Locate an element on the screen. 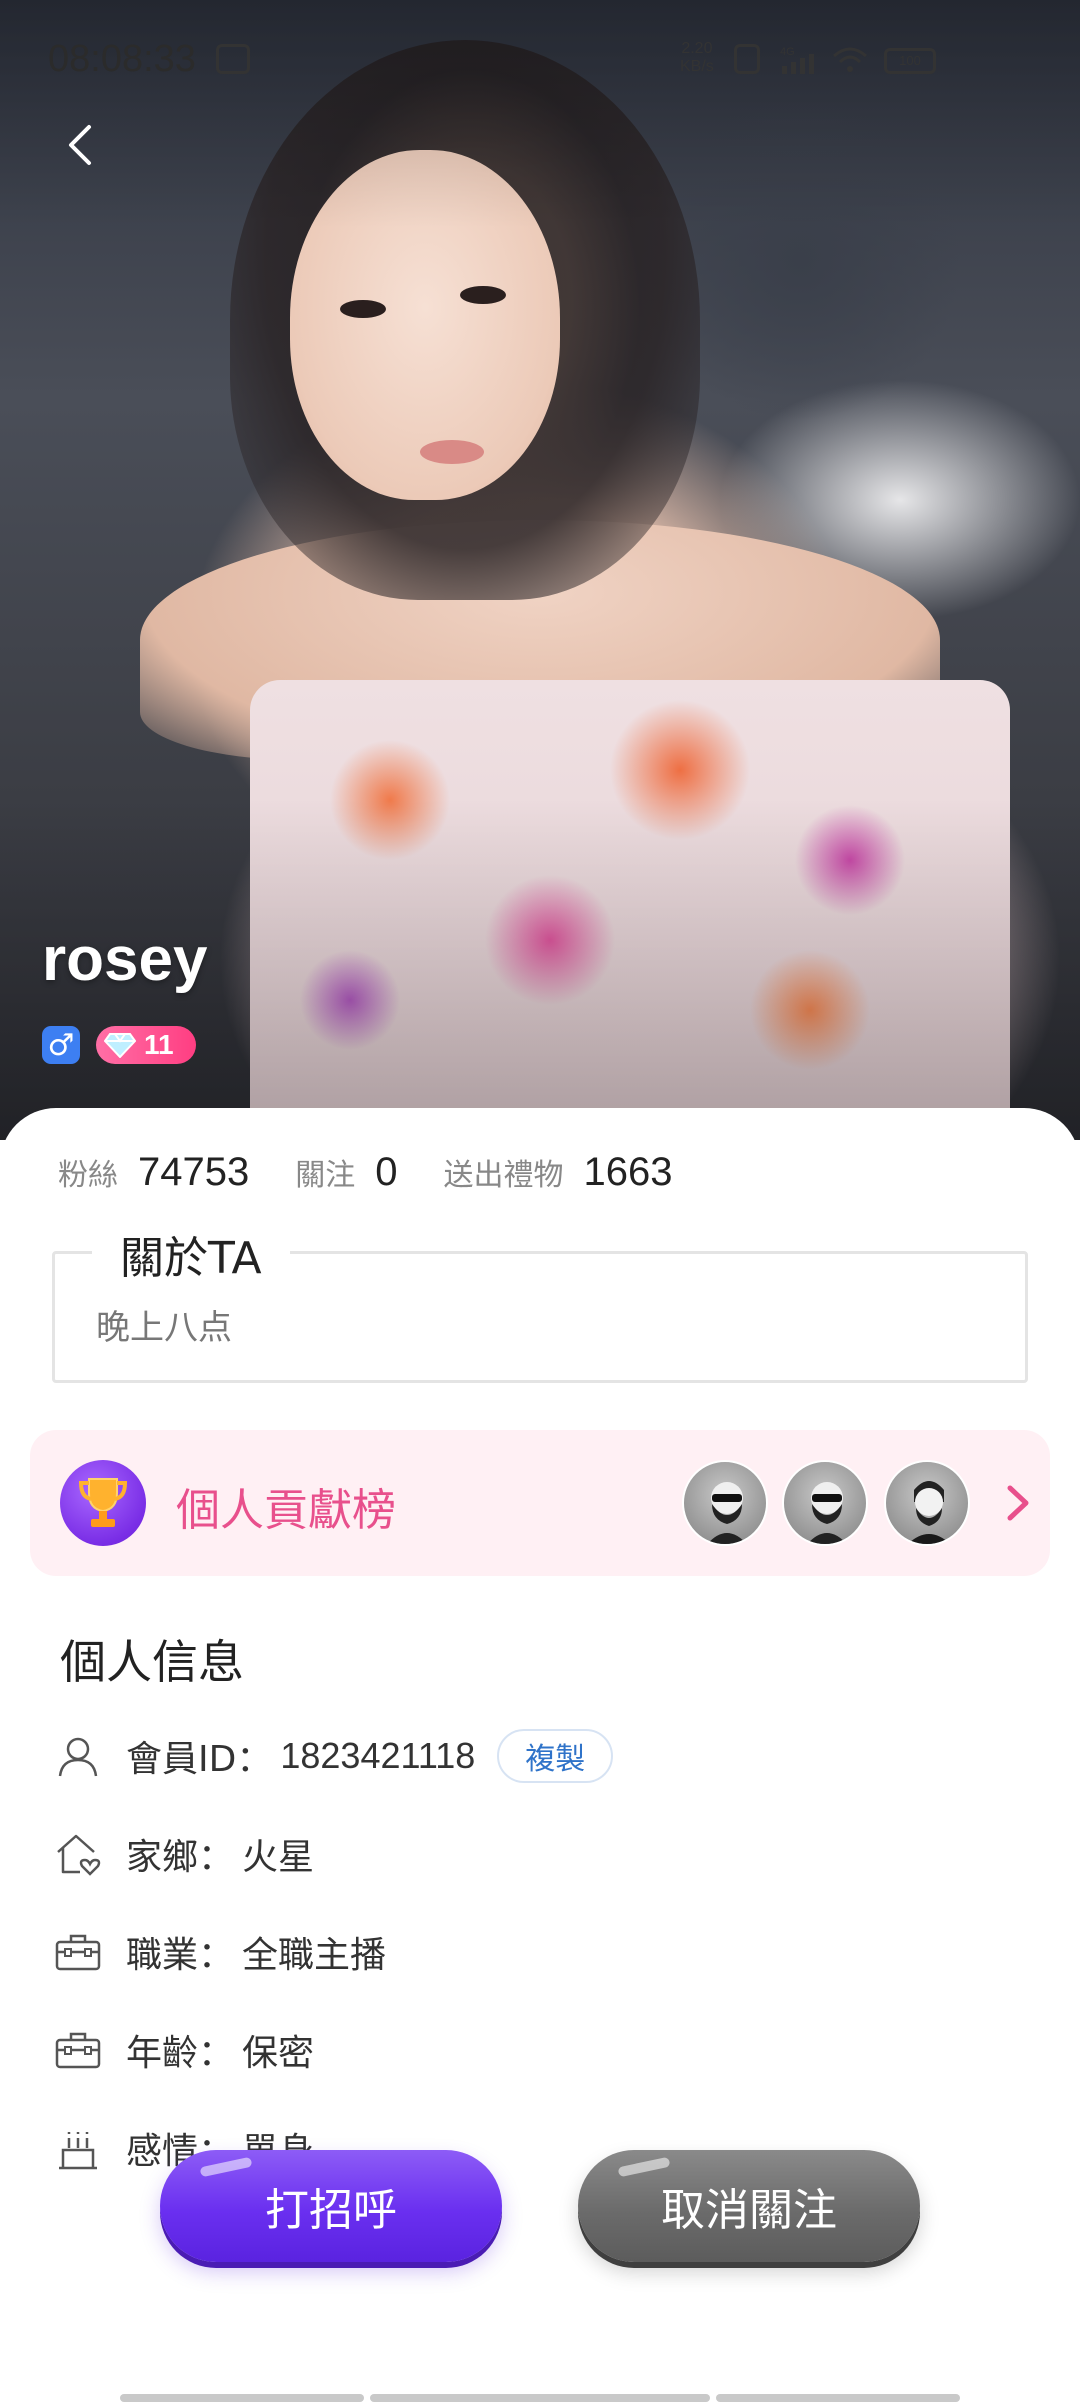 The width and height of the screenshot is (1080, 2408). stat-label: 送出禮物 is located at coordinates (503, 1175).